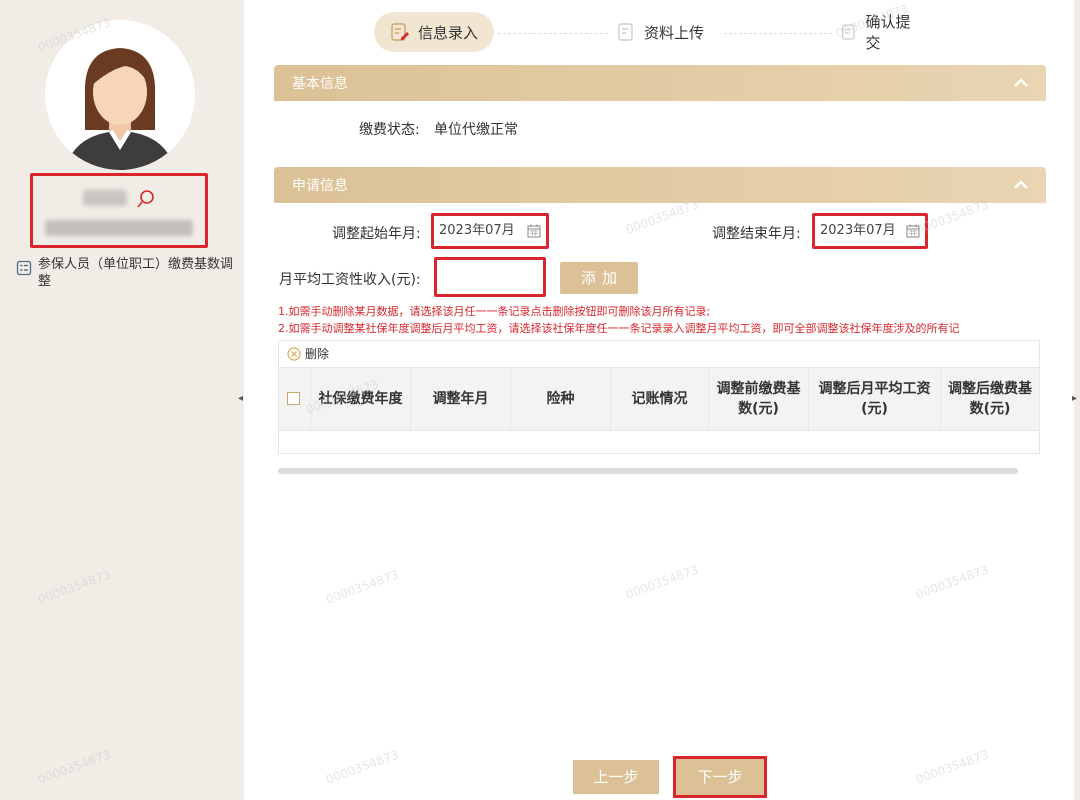 The image size is (1080, 800). Describe the element at coordinates (389, 130) in the screenshot. I see `payment-status-label: 缴费状态:` at that location.